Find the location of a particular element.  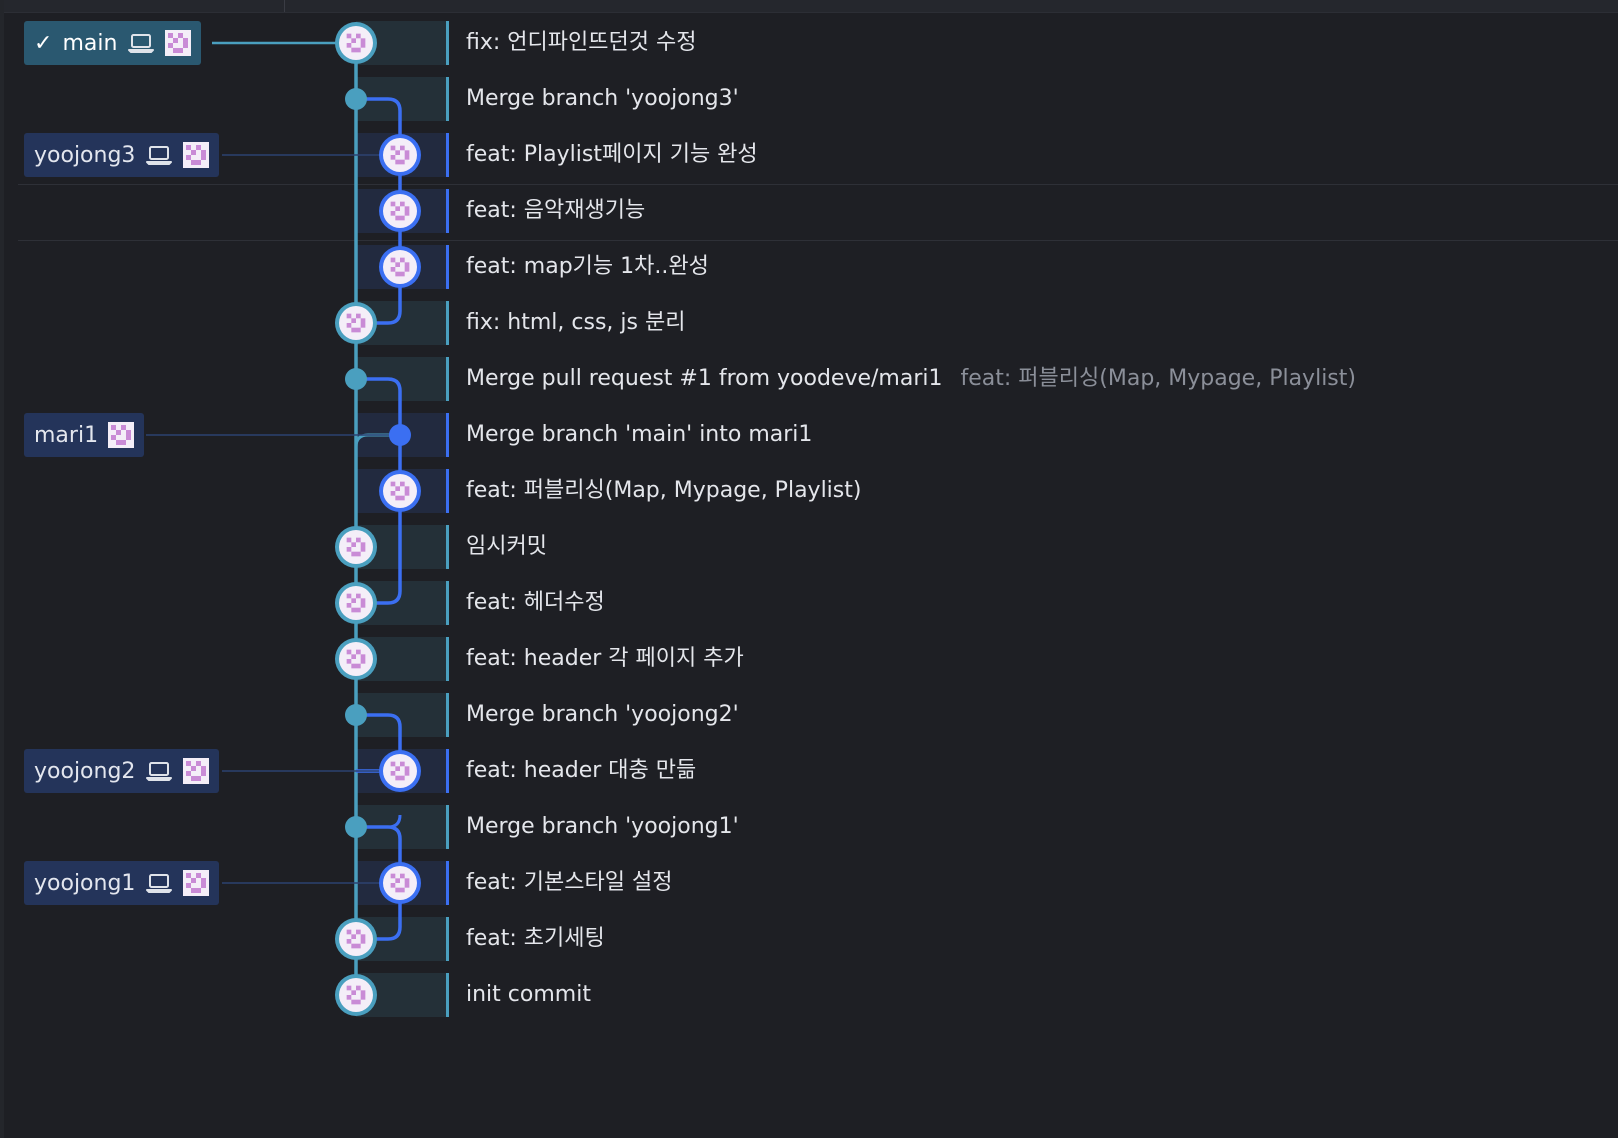

commit-summary: Merge branch 'yoojong3' is located at coordinates (602, 98).